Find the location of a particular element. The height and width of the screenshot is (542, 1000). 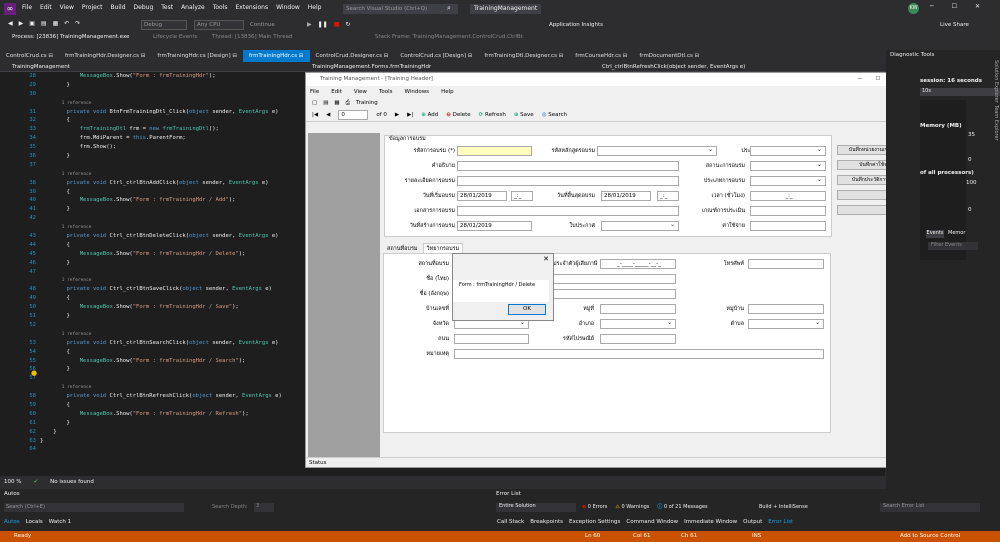

lightbulb-icon: ● is located at coordinates (34, 373).